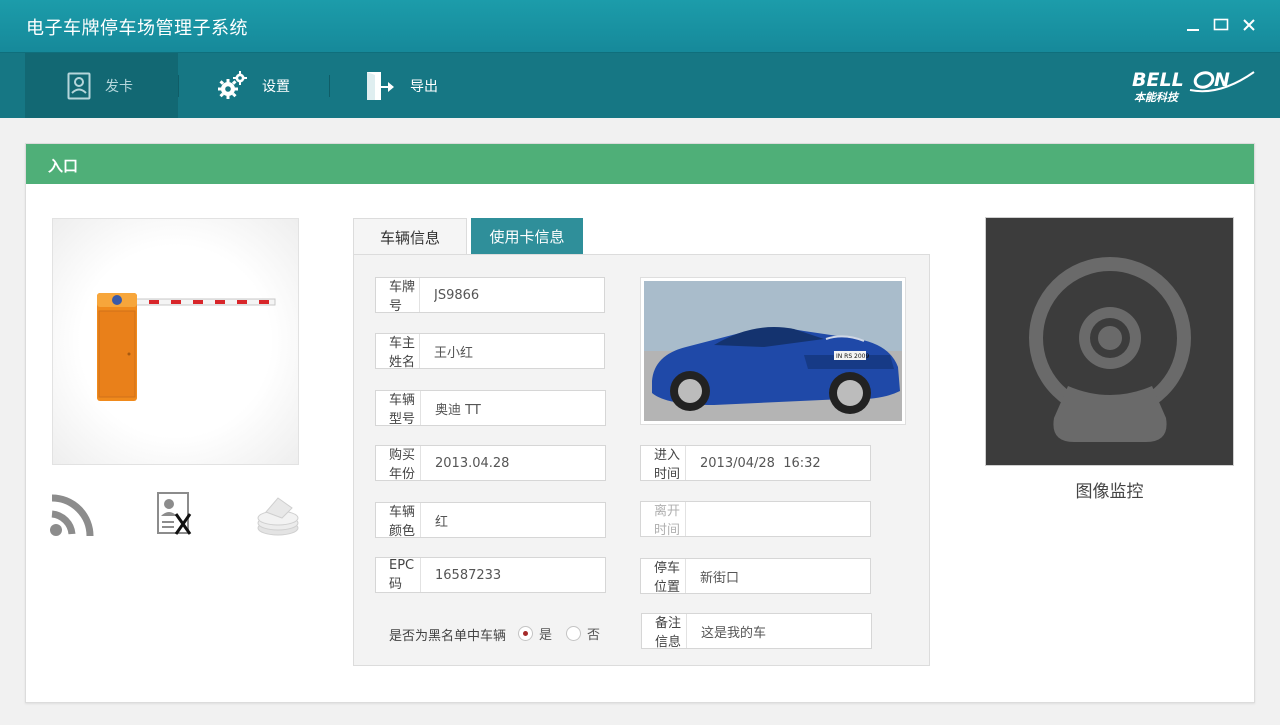 This screenshot has width=1280, height=725. I want to click on app-title: 电子车牌停车场管理子系统, so click(137, 28).